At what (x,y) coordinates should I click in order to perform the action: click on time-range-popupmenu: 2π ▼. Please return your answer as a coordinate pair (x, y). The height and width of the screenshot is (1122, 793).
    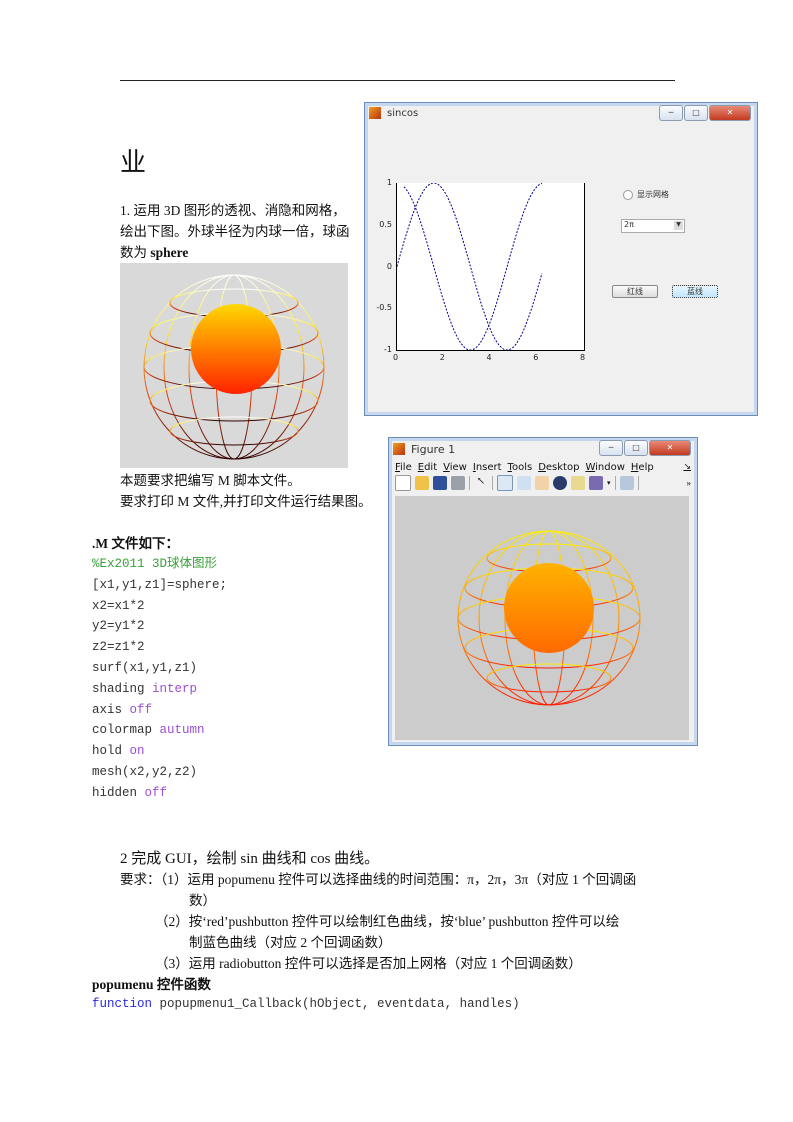
    Looking at the image, I should click on (653, 226).